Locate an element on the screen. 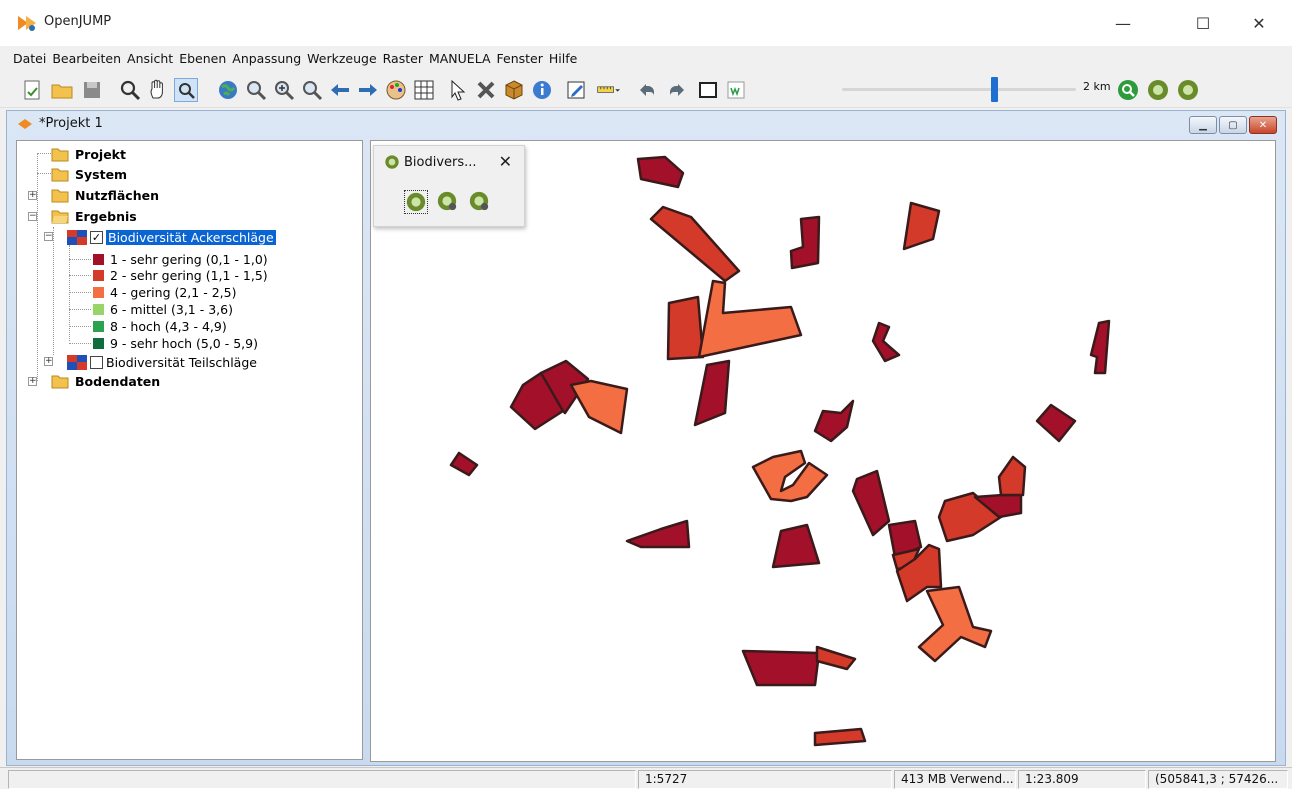  tree-item-nutzflaechen: Nutzflächen is located at coordinates (105, 195).